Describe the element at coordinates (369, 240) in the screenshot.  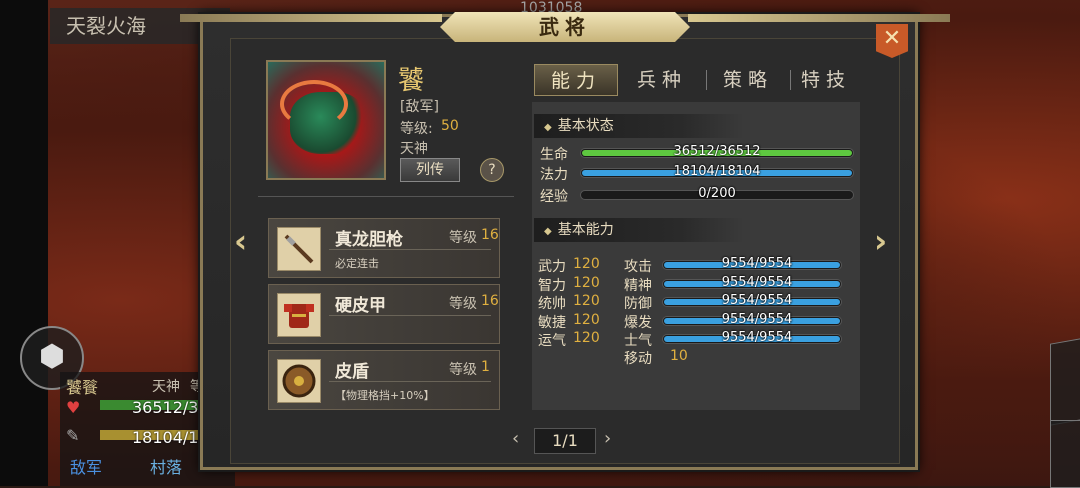
I see `equipment-name: 真龙胆枪` at that location.